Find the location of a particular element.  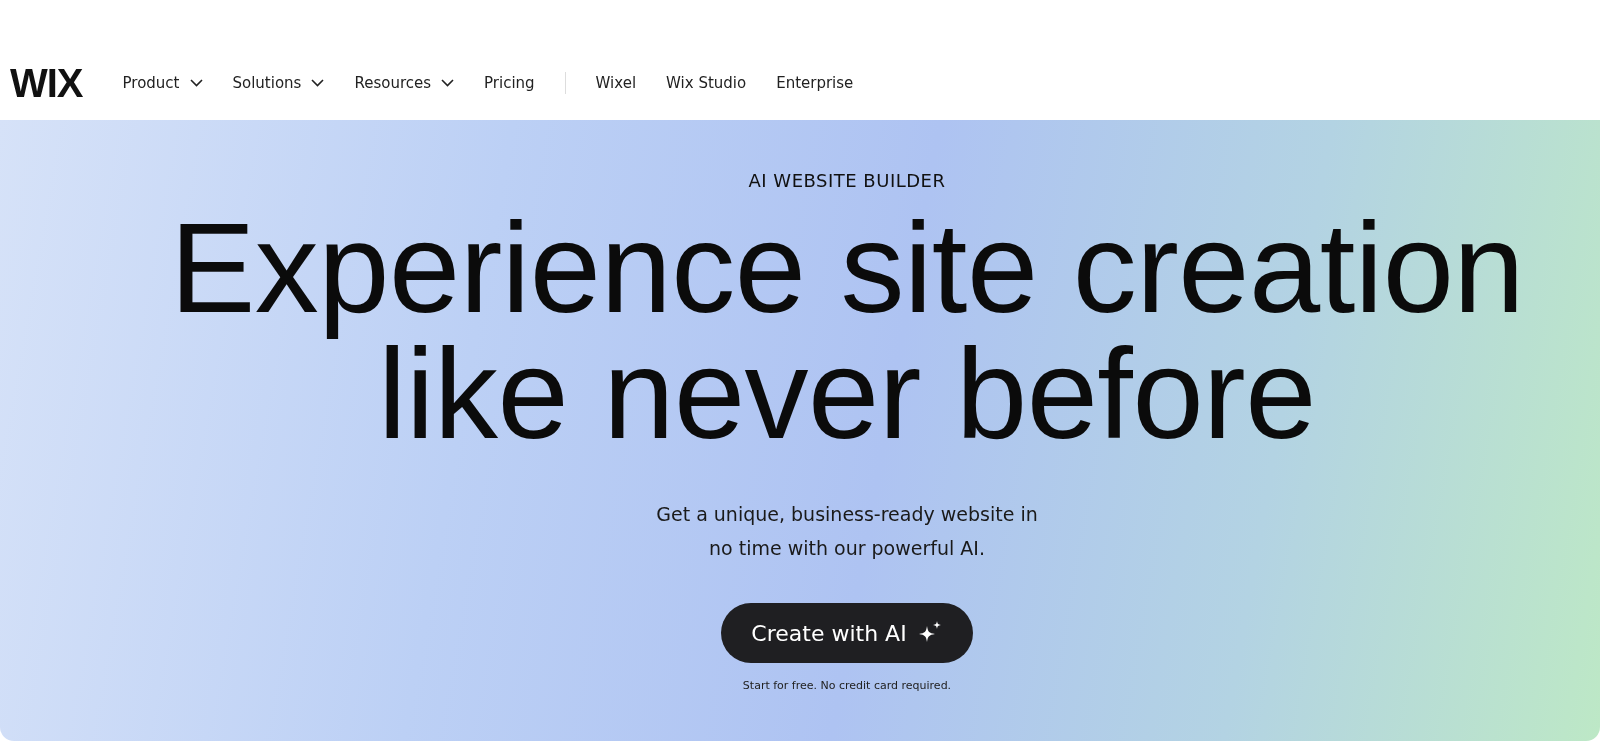

nav-link: Wixel is located at coordinates (616, 83).